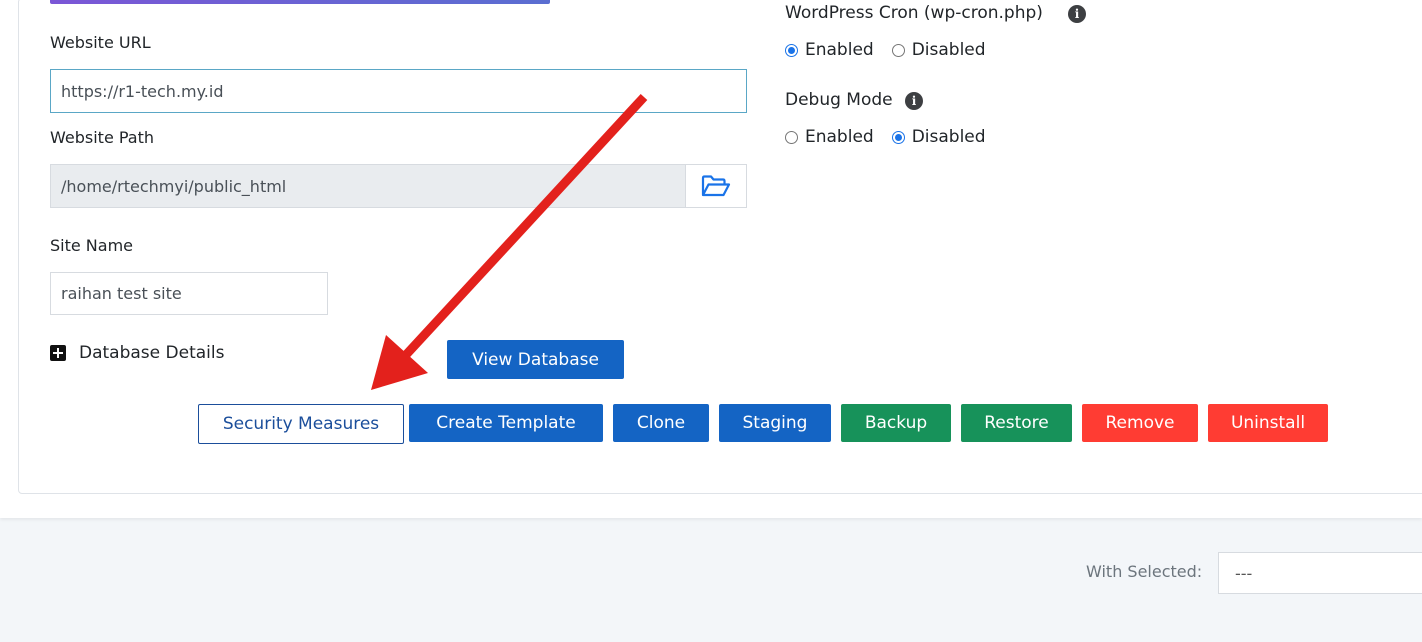 The width and height of the screenshot is (1422, 642). I want to click on view-database-button: View Database, so click(535, 359).